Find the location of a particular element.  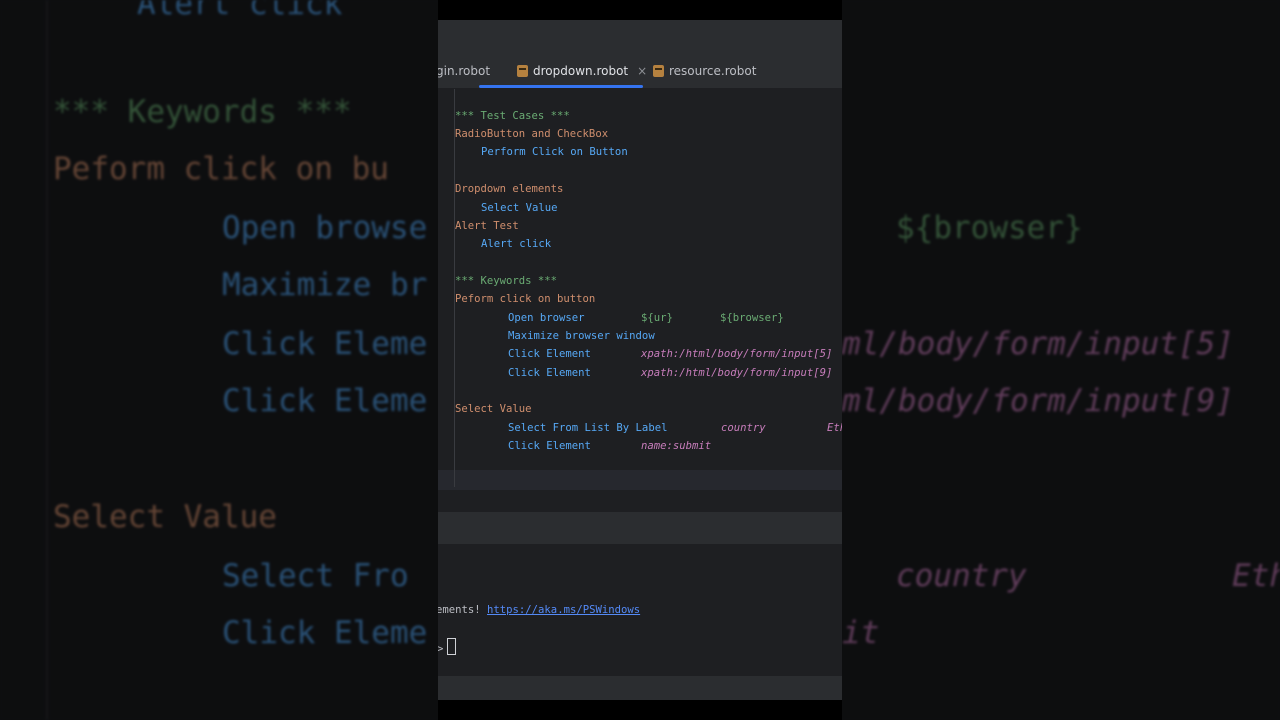

terminal-panel: ements! https://aka.ms/PSWindows > is located at coordinates (640, 610).